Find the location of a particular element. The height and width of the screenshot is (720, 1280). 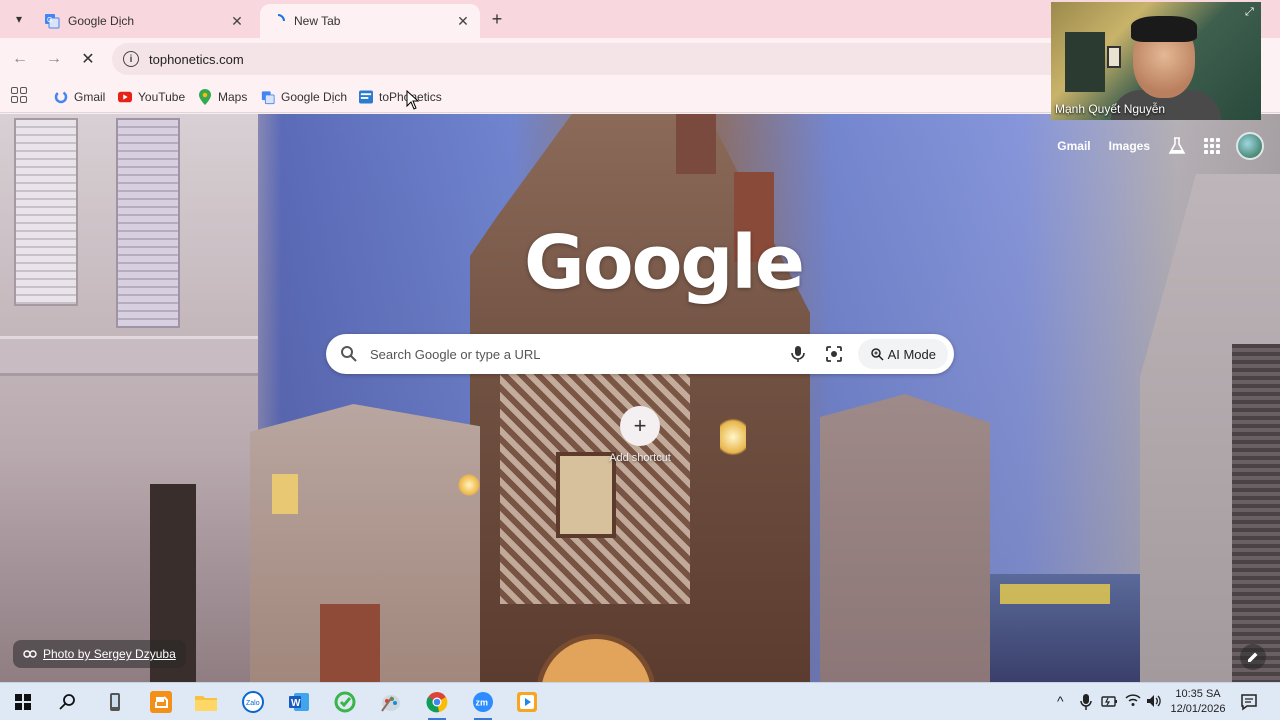

background-chimney is located at coordinates (696, 144).